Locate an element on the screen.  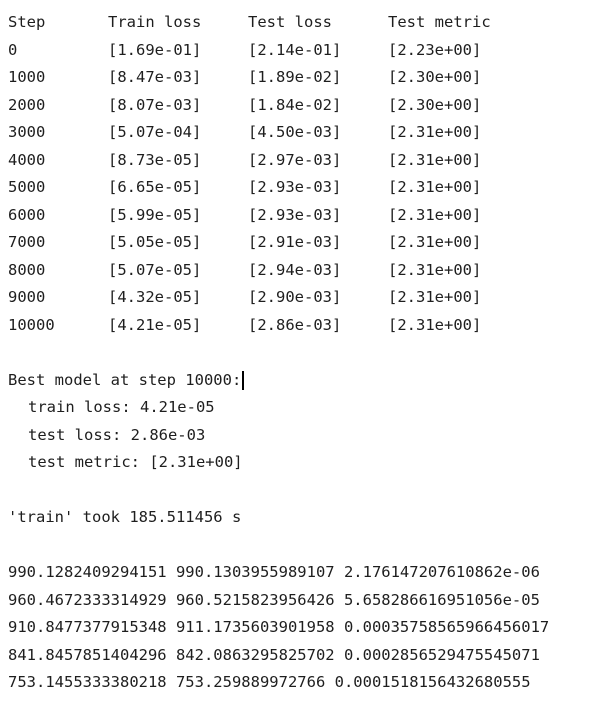
cell-train-loss: [5.07e-04] is located at coordinates (155, 132).